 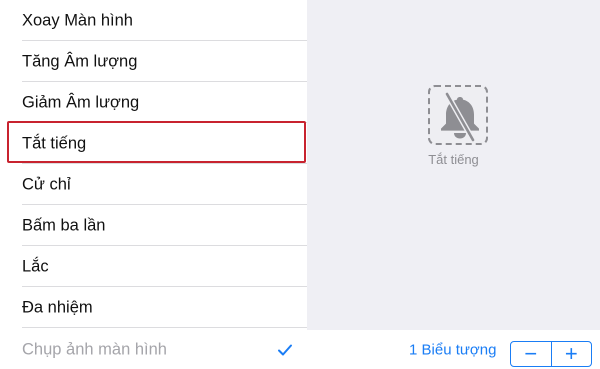 I want to click on list-item-giam-am-luong: Giảm Âm lượng, so click(x=153, y=102).